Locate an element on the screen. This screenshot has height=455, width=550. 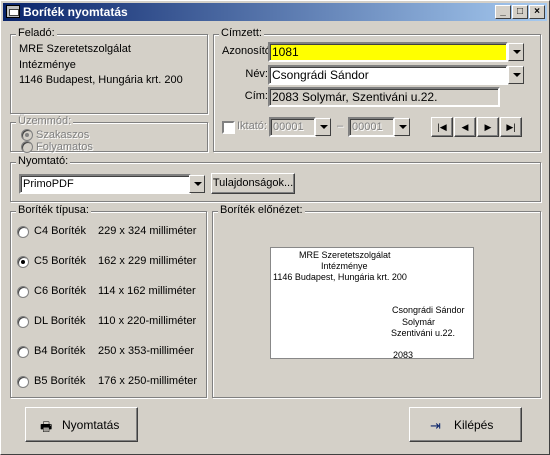
close-button: × is located at coordinates (537, 12).